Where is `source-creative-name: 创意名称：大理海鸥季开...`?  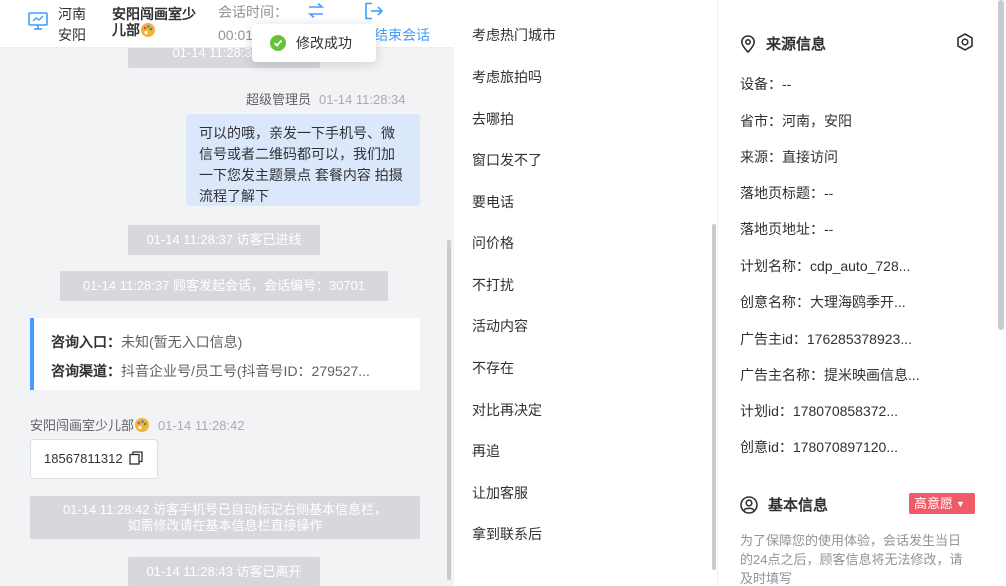
source-creative-name: 创意名称：大理海鸥季开... is located at coordinates (823, 302).